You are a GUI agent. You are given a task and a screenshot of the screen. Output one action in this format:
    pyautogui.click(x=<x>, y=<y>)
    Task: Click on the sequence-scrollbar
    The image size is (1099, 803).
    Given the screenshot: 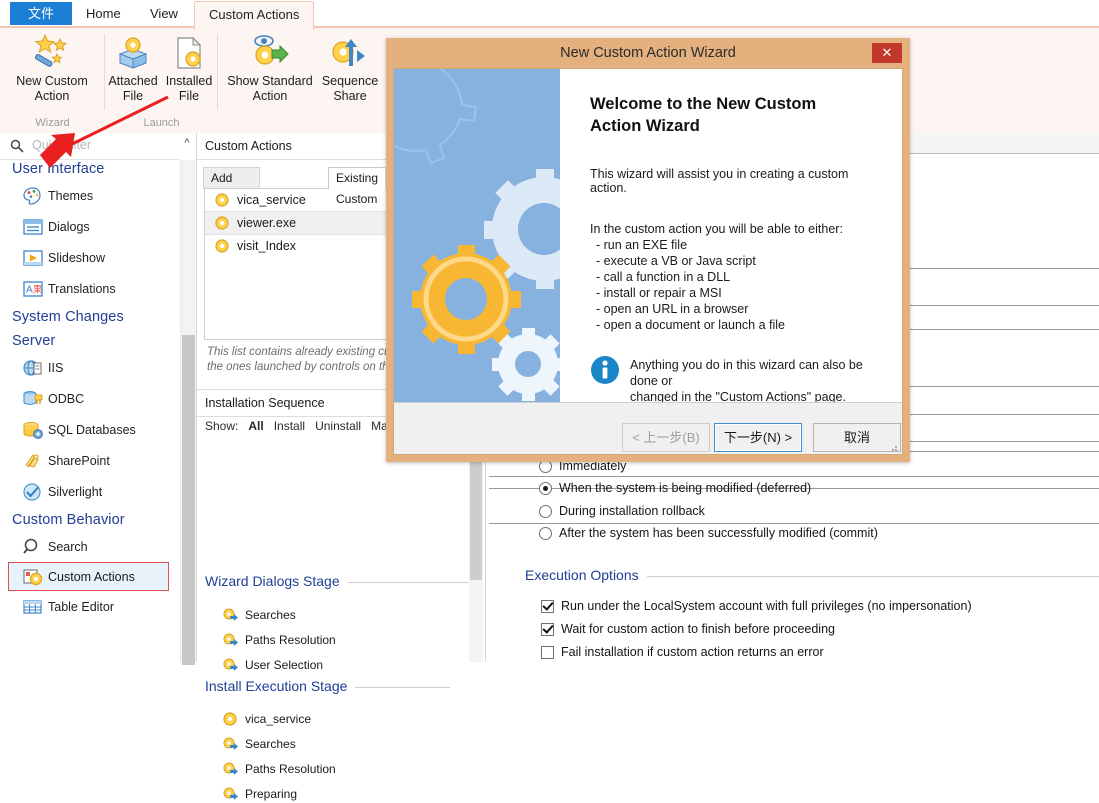 What is the action you would take?
    pyautogui.click(x=476, y=546)
    